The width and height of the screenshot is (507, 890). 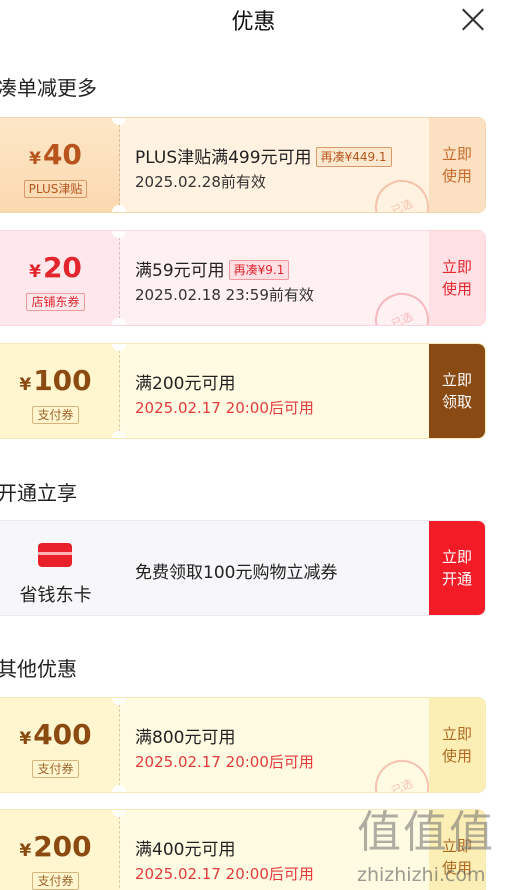 What do you see at coordinates (426, 832) in the screenshot?
I see `watermark-logo: 值值值` at bounding box center [426, 832].